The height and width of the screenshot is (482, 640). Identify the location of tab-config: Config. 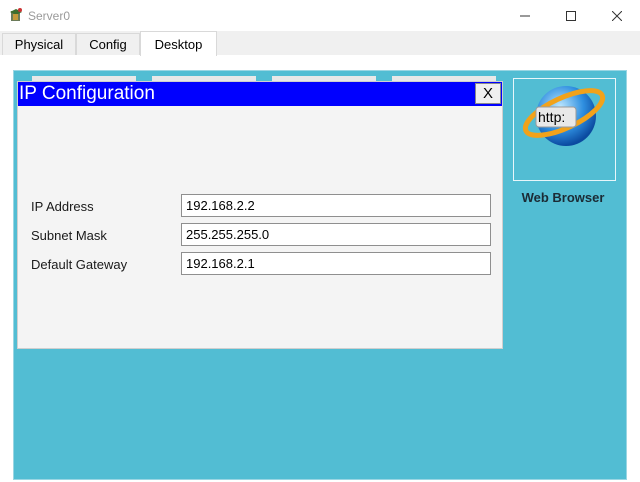
(108, 44).